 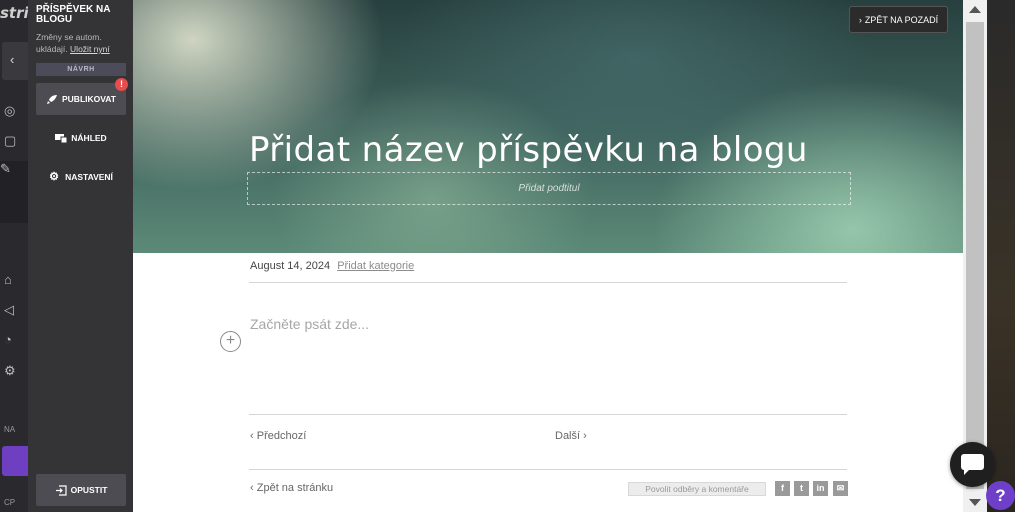 What do you see at coordinates (90, 49) in the screenshot?
I see `save-now-link: Uložit nyní` at bounding box center [90, 49].